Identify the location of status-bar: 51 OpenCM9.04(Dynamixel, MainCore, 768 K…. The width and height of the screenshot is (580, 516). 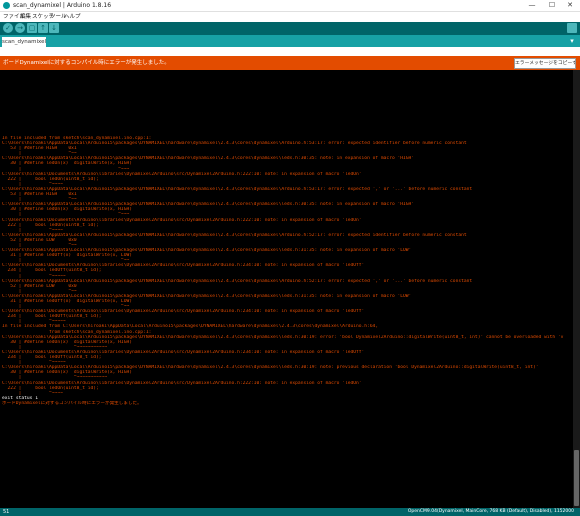
(290, 512).